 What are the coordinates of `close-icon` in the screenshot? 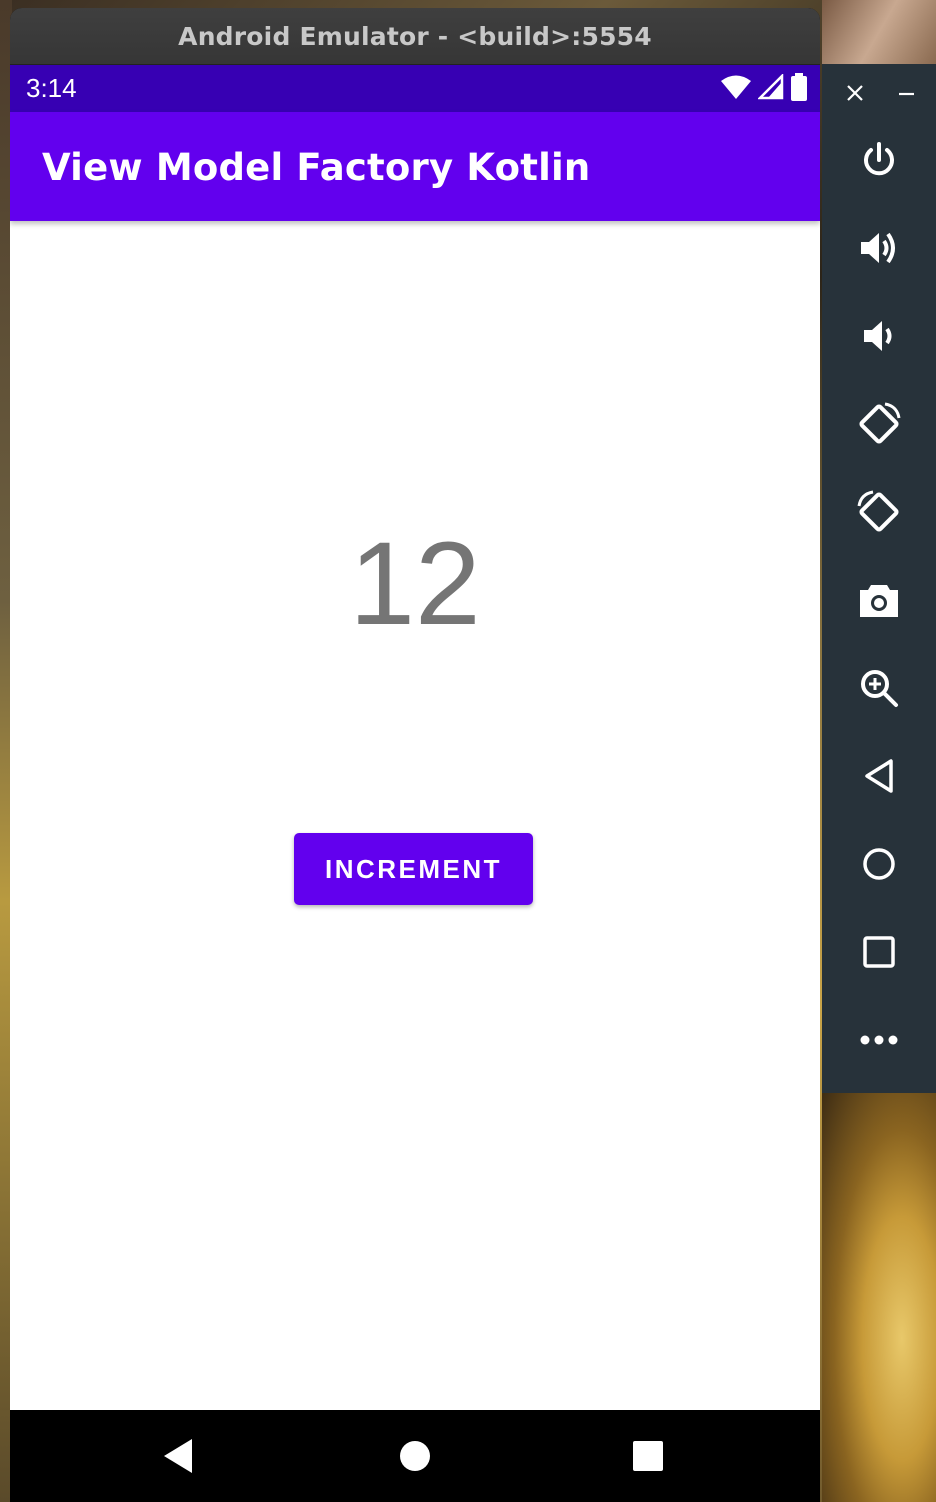 It's located at (855, 93).